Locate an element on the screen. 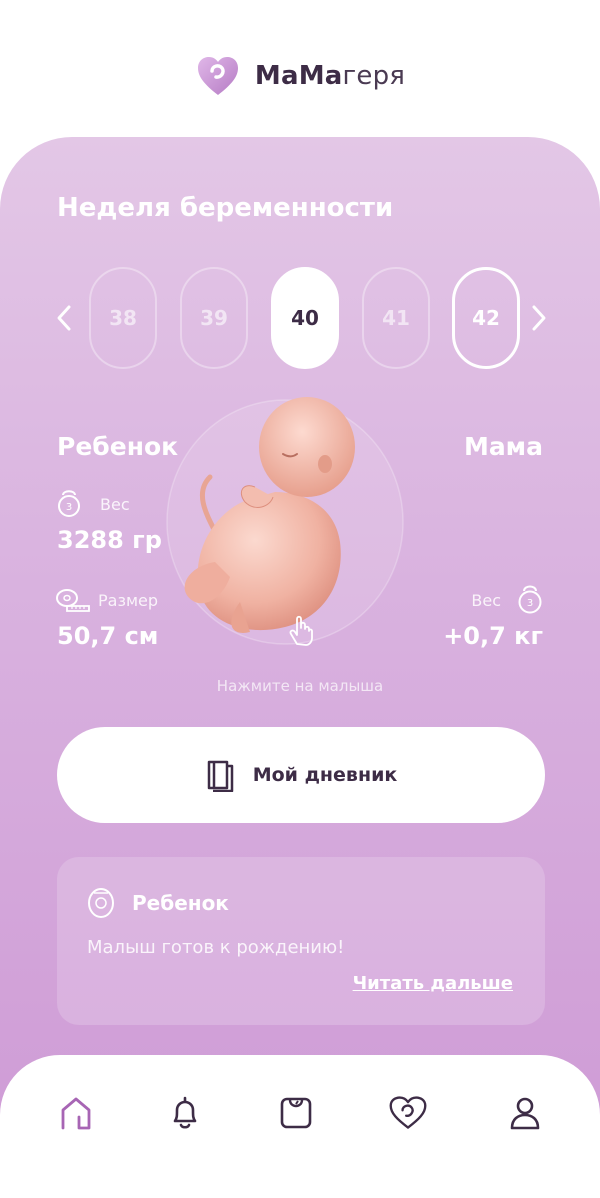 The width and height of the screenshot is (600, 1198). chevron-right-icon is located at coordinates (539, 318).